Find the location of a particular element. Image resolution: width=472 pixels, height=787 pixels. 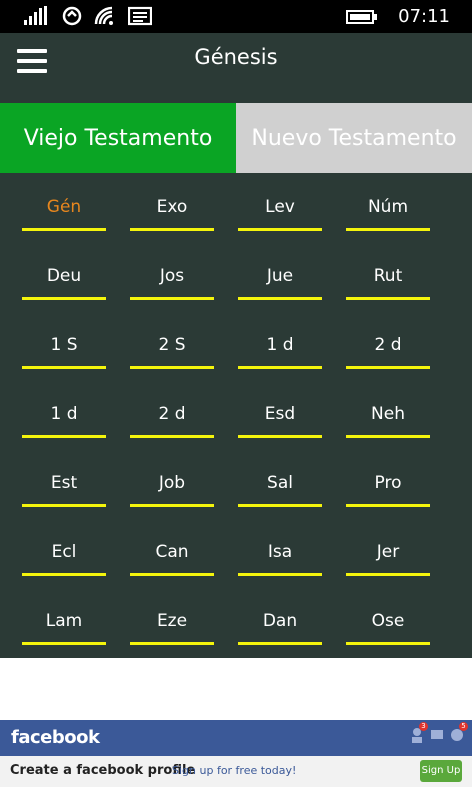

book-button: Jue is located at coordinates (280, 279).